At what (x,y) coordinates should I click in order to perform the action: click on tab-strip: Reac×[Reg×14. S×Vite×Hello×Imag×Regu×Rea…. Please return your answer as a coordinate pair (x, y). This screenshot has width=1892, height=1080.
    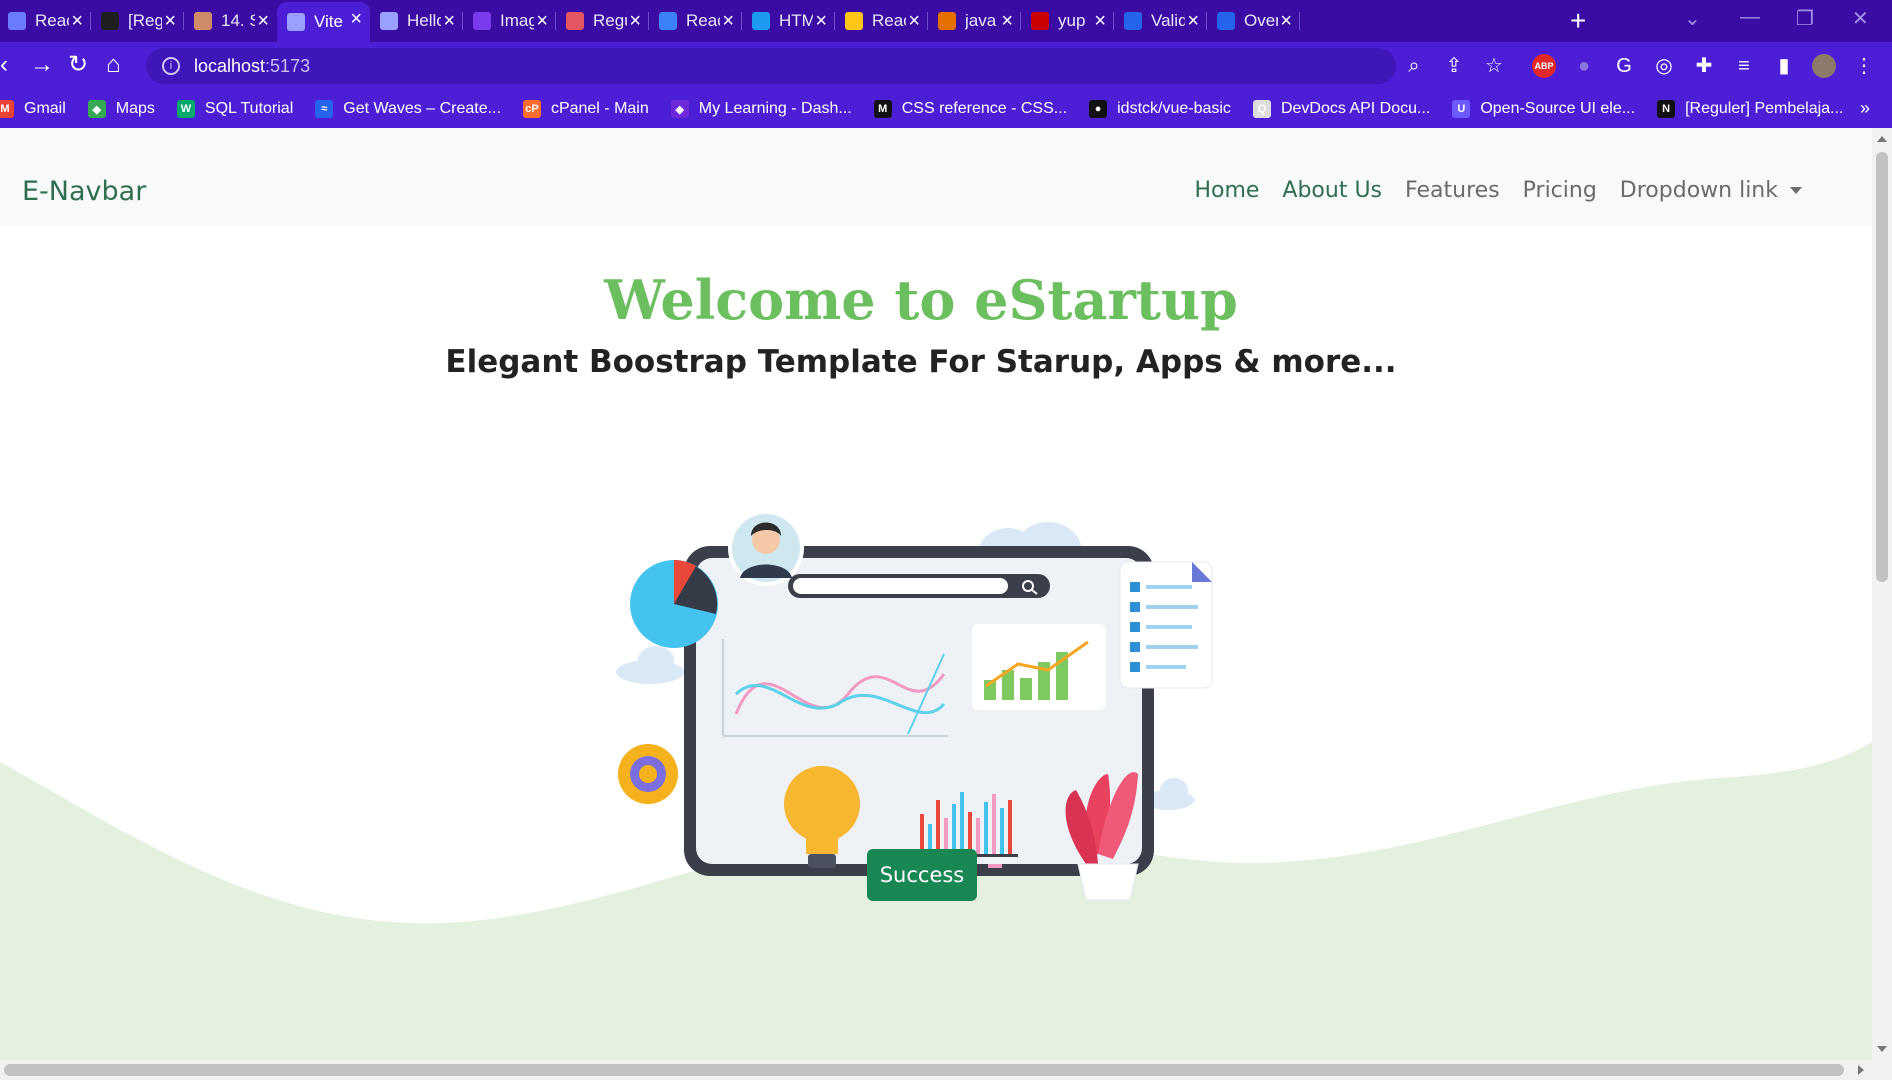
    Looking at the image, I should click on (946, 21).